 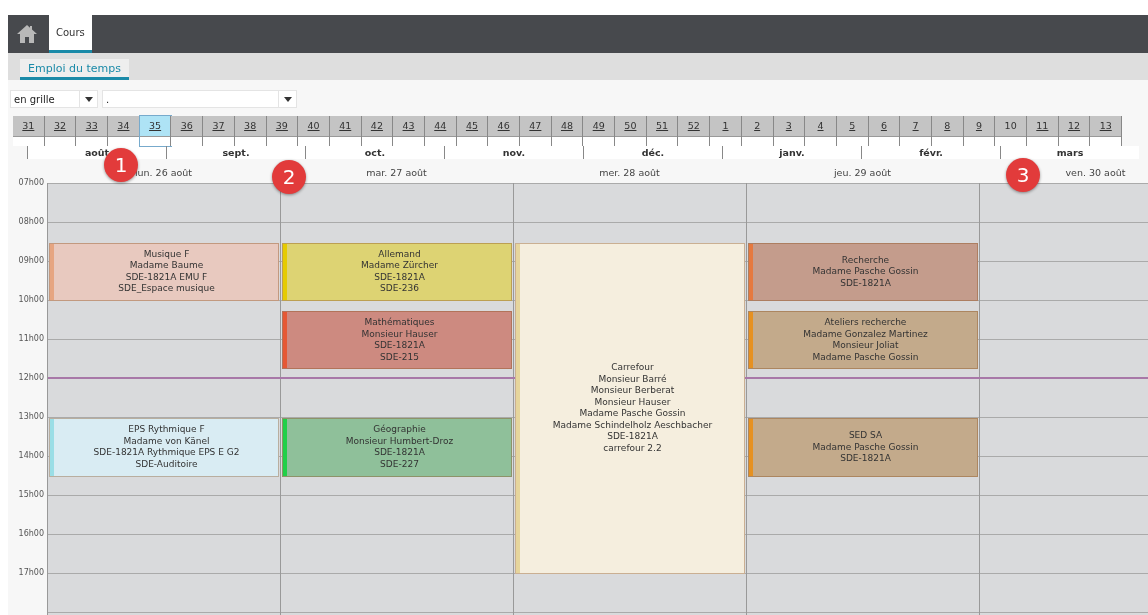 I want to click on event-card: Allemand Madame Zürcher SDE-1821A SDE-236, so click(x=397, y=271).